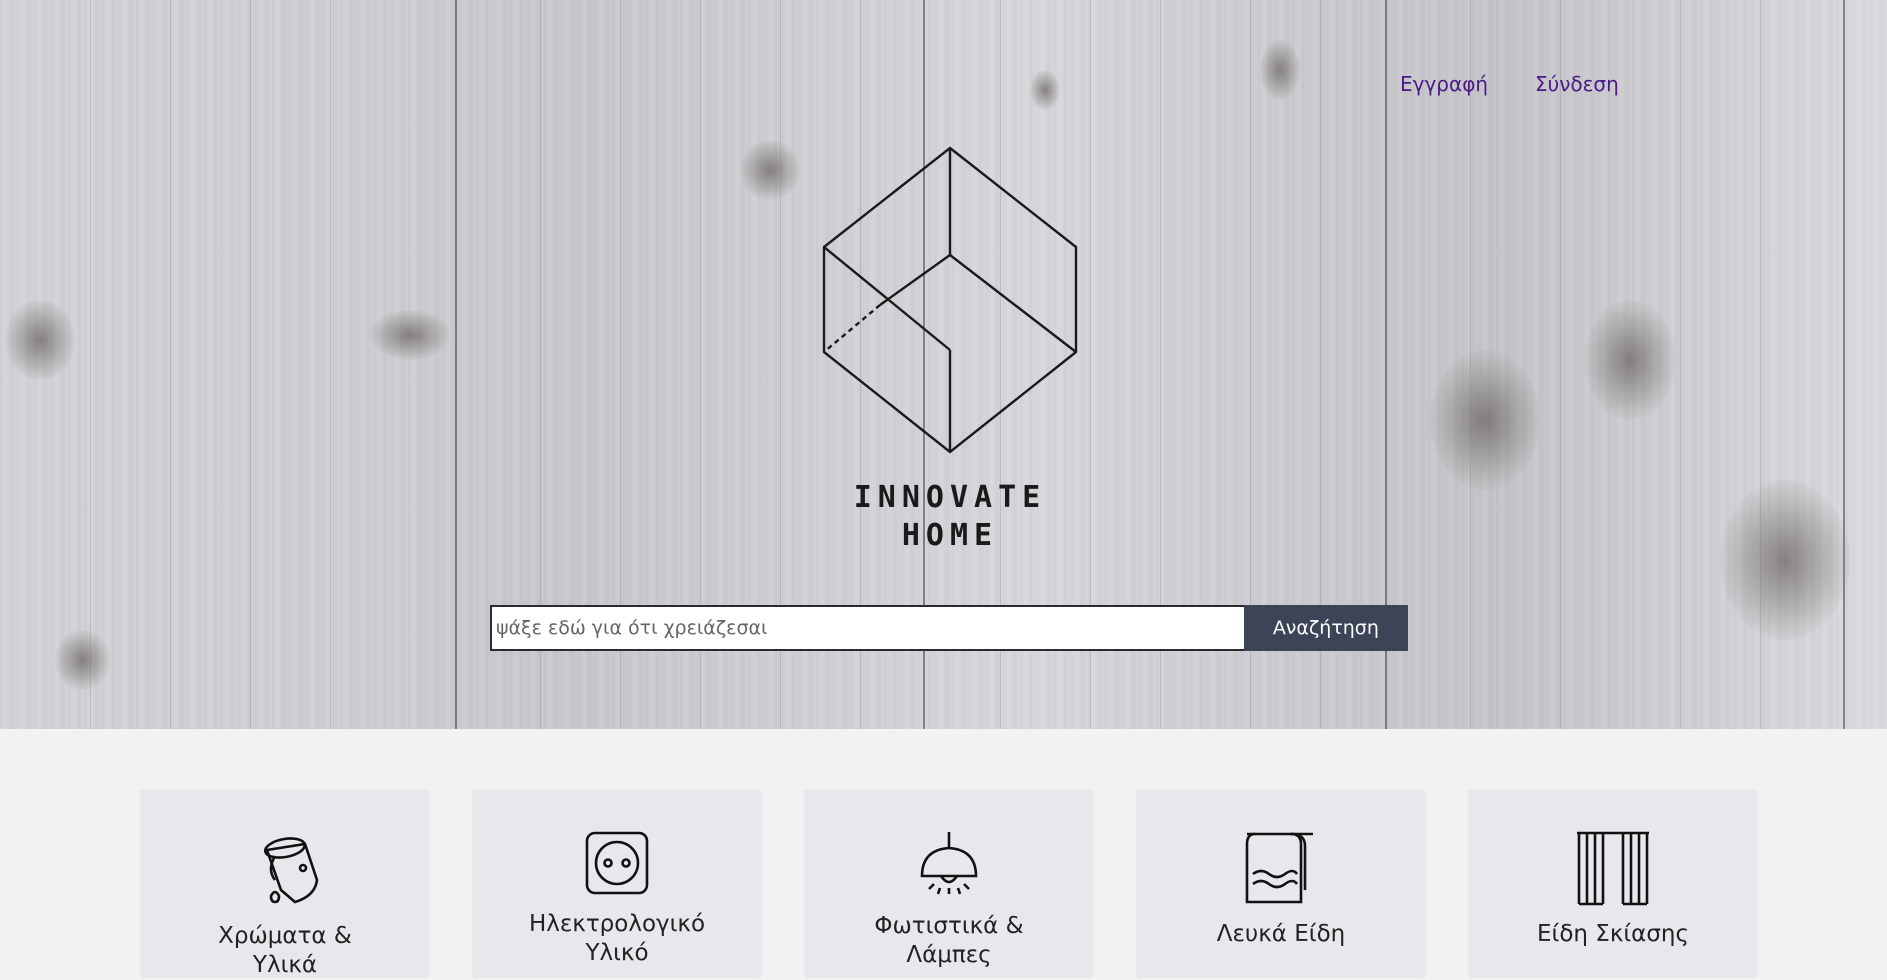 Image resolution: width=1887 pixels, height=980 pixels. What do you see at coordinates (949, 955) in the screenshot?
I see `category-label: Λάμπες` at bounding box center [949, 955].